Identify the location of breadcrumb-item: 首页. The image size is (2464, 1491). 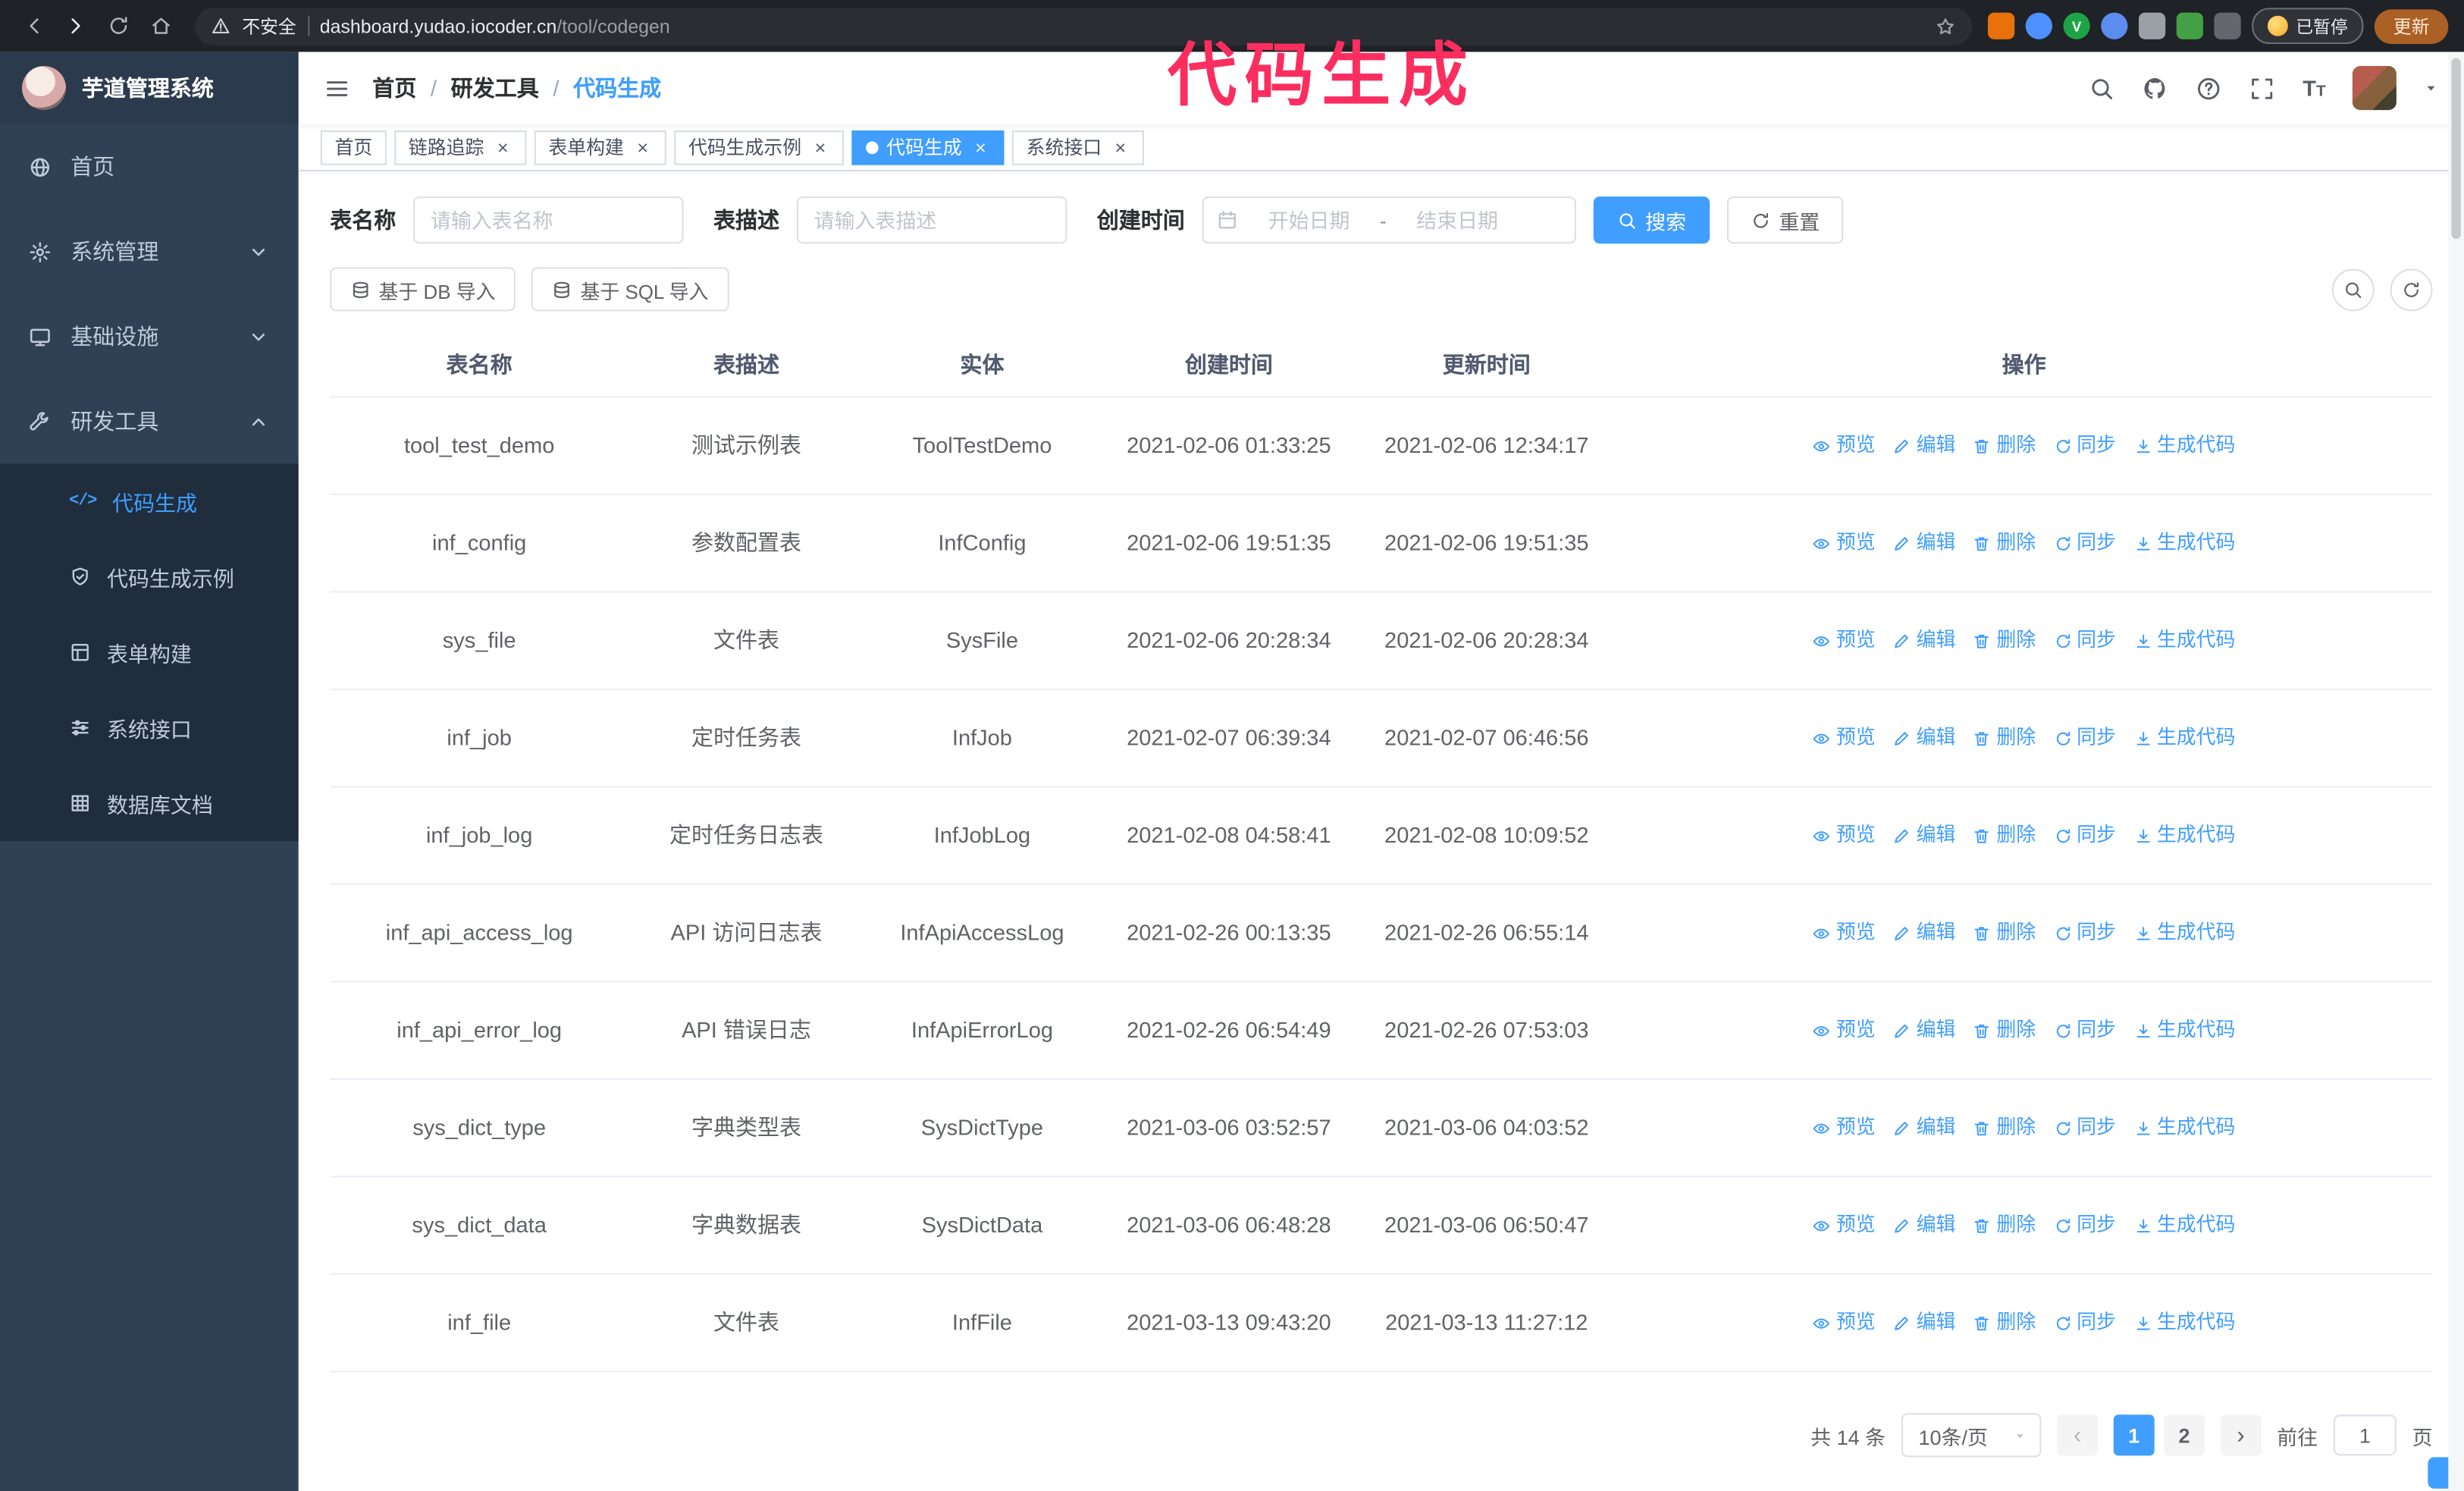
(394, 87).